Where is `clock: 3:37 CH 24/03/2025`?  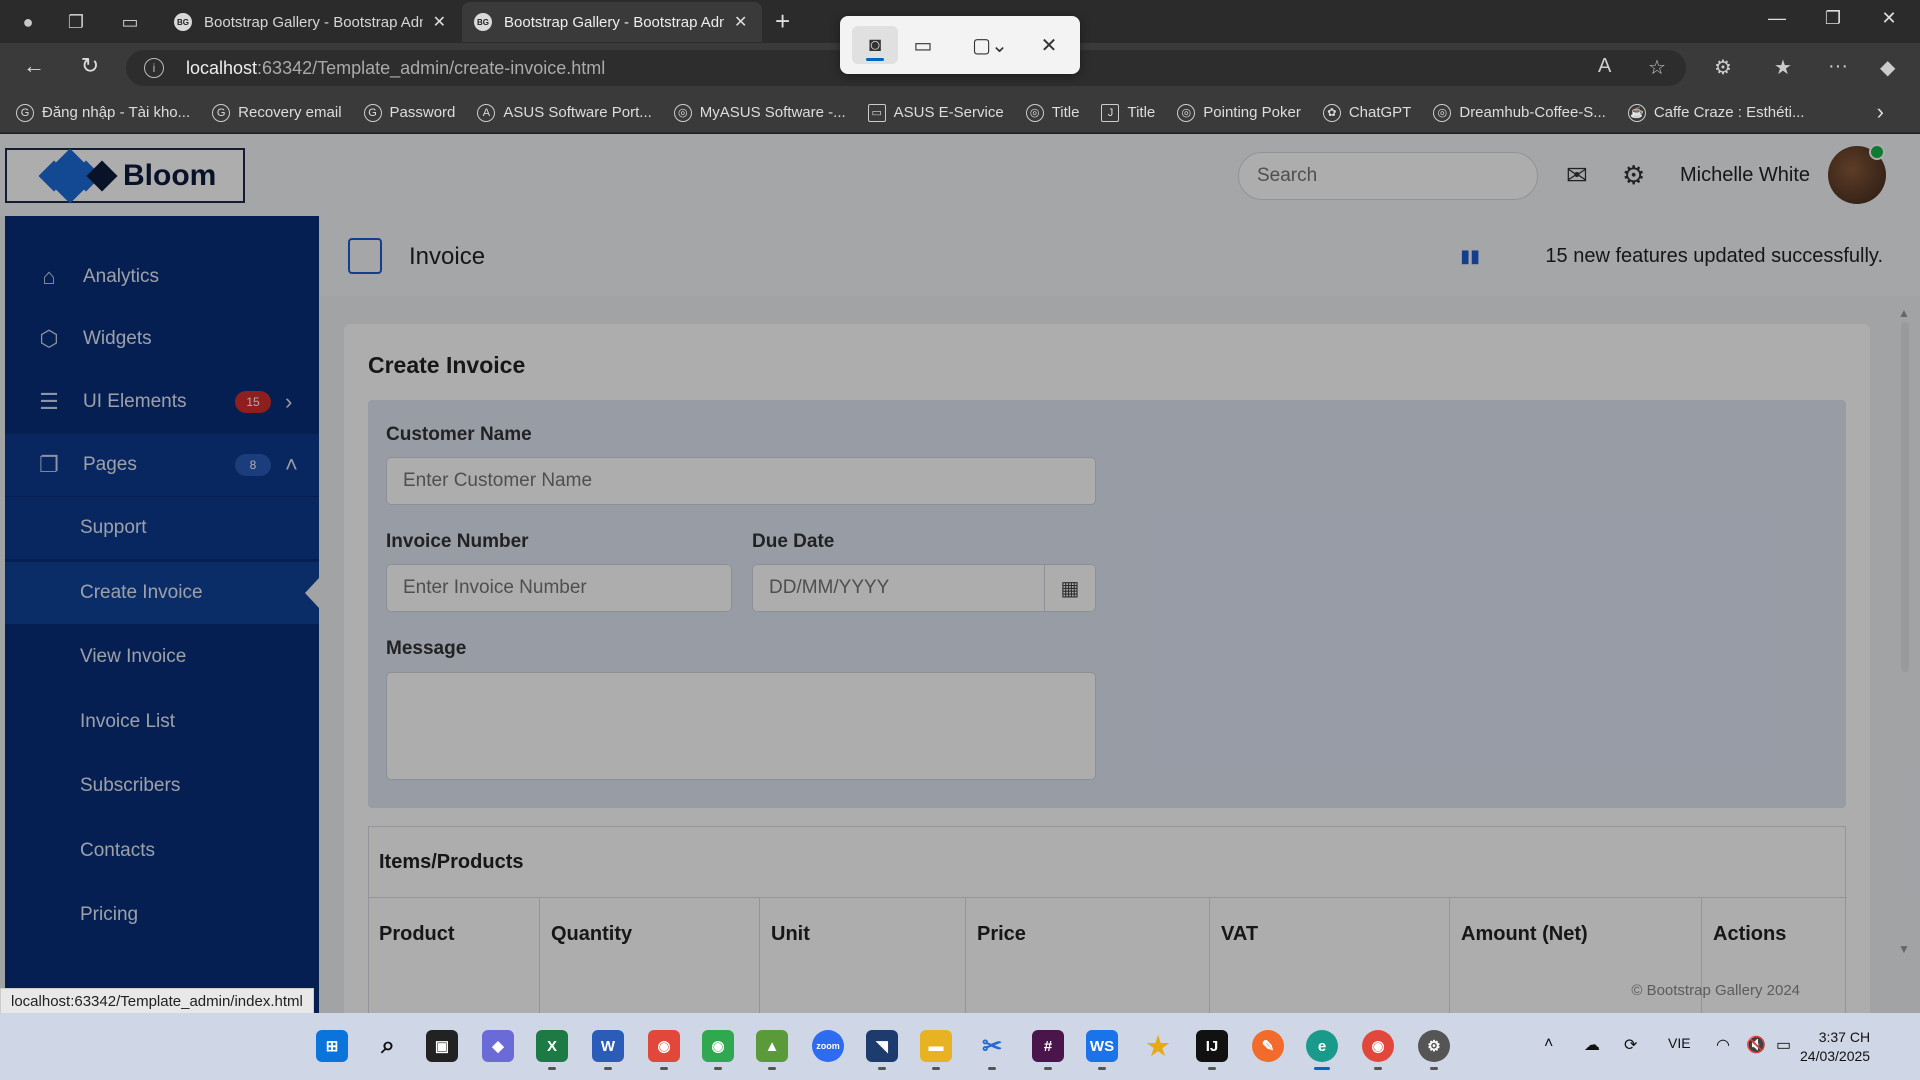
clock: 3:37 CH 24/03/2025 is located at coordinates (1835, 1047).